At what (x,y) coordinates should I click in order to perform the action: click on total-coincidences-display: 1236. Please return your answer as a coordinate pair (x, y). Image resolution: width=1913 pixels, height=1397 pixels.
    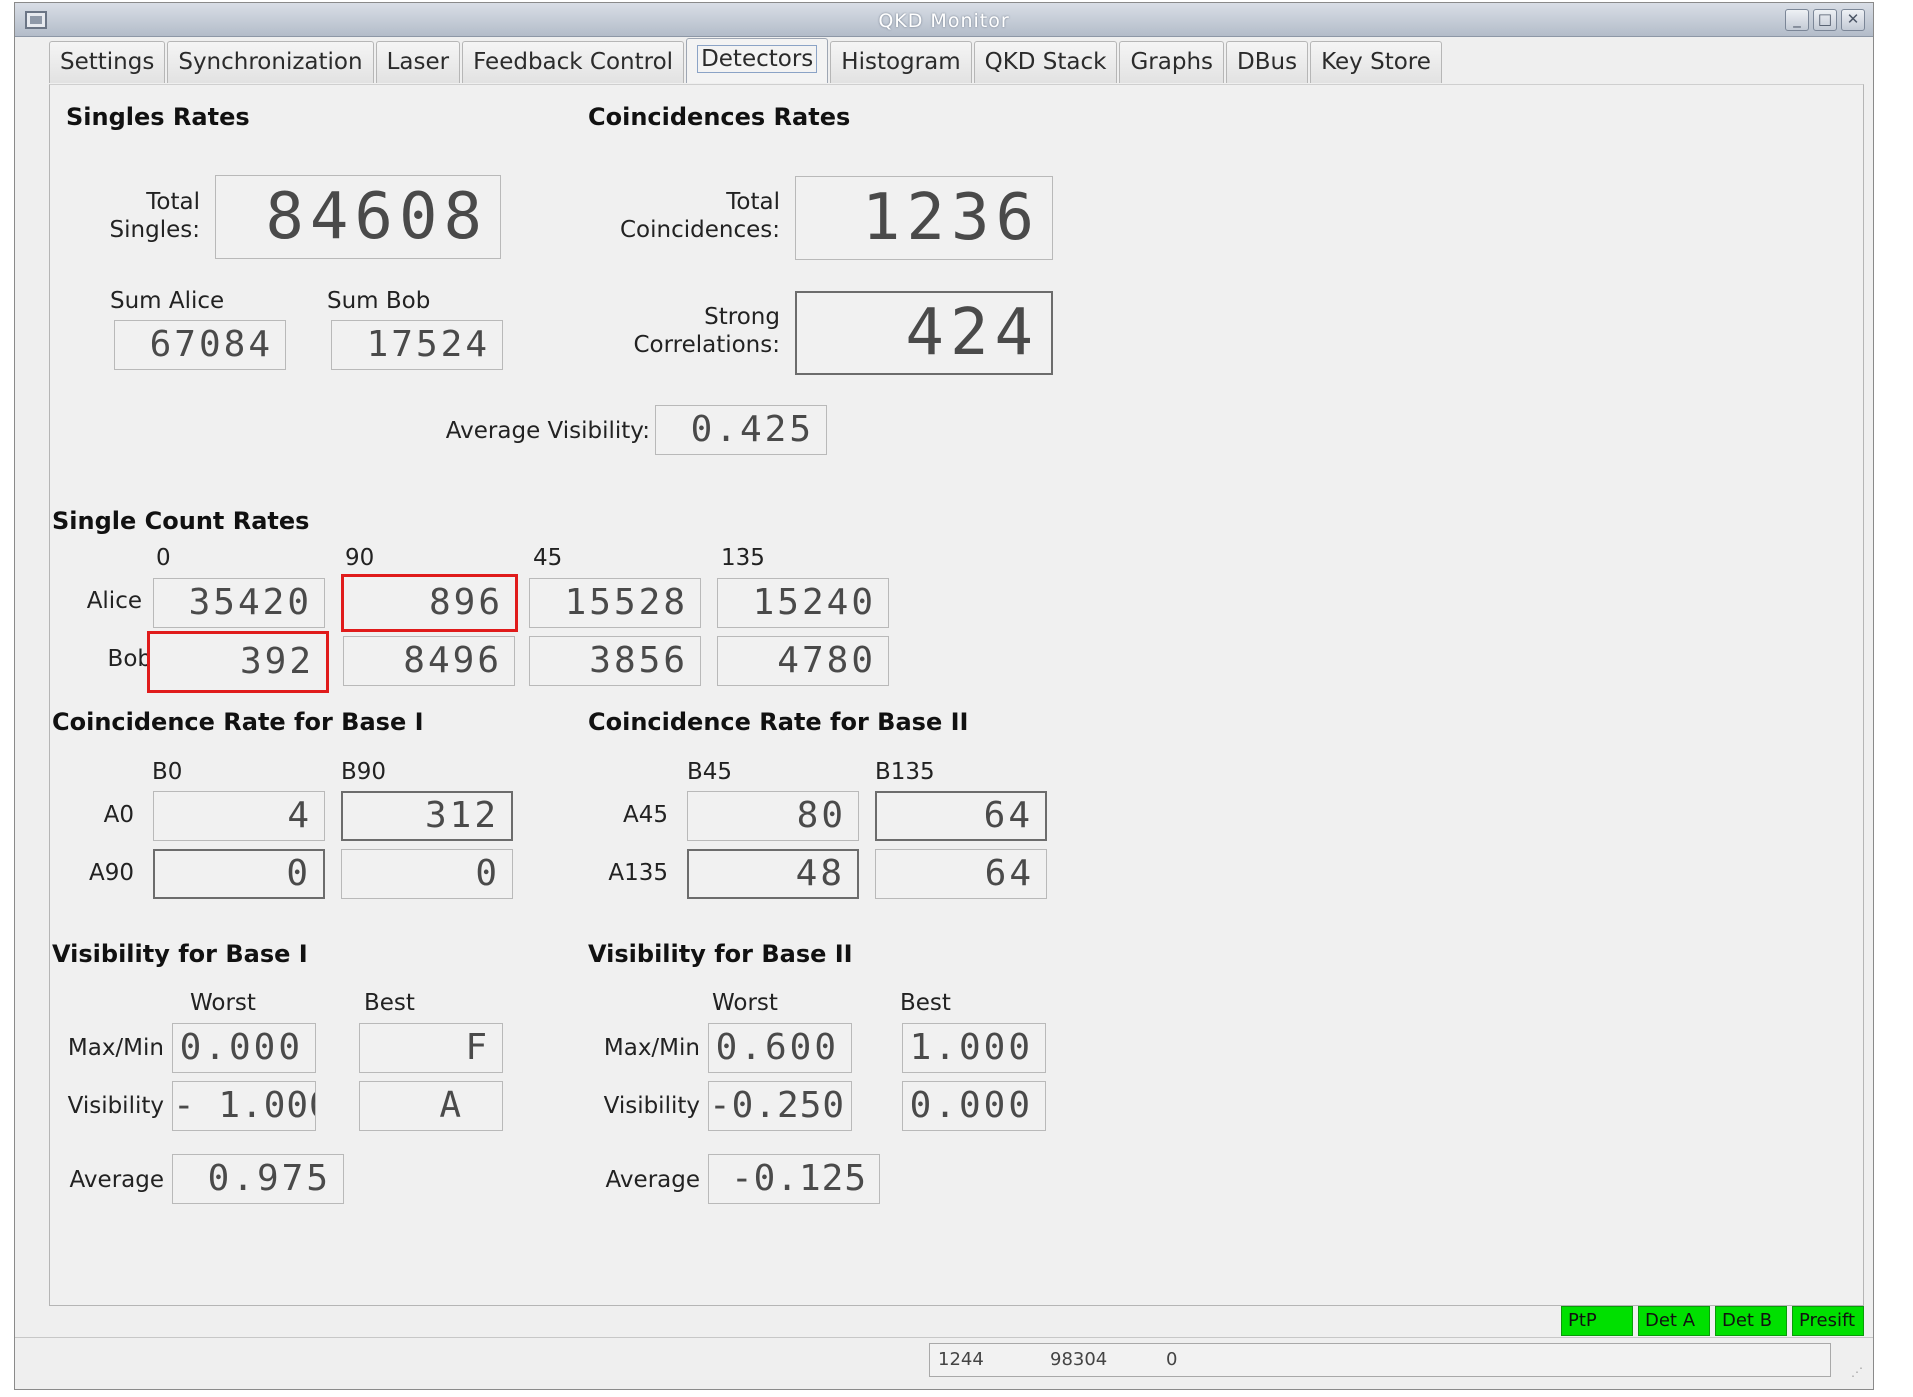
    Looking at the image, I should click on (924, 218).